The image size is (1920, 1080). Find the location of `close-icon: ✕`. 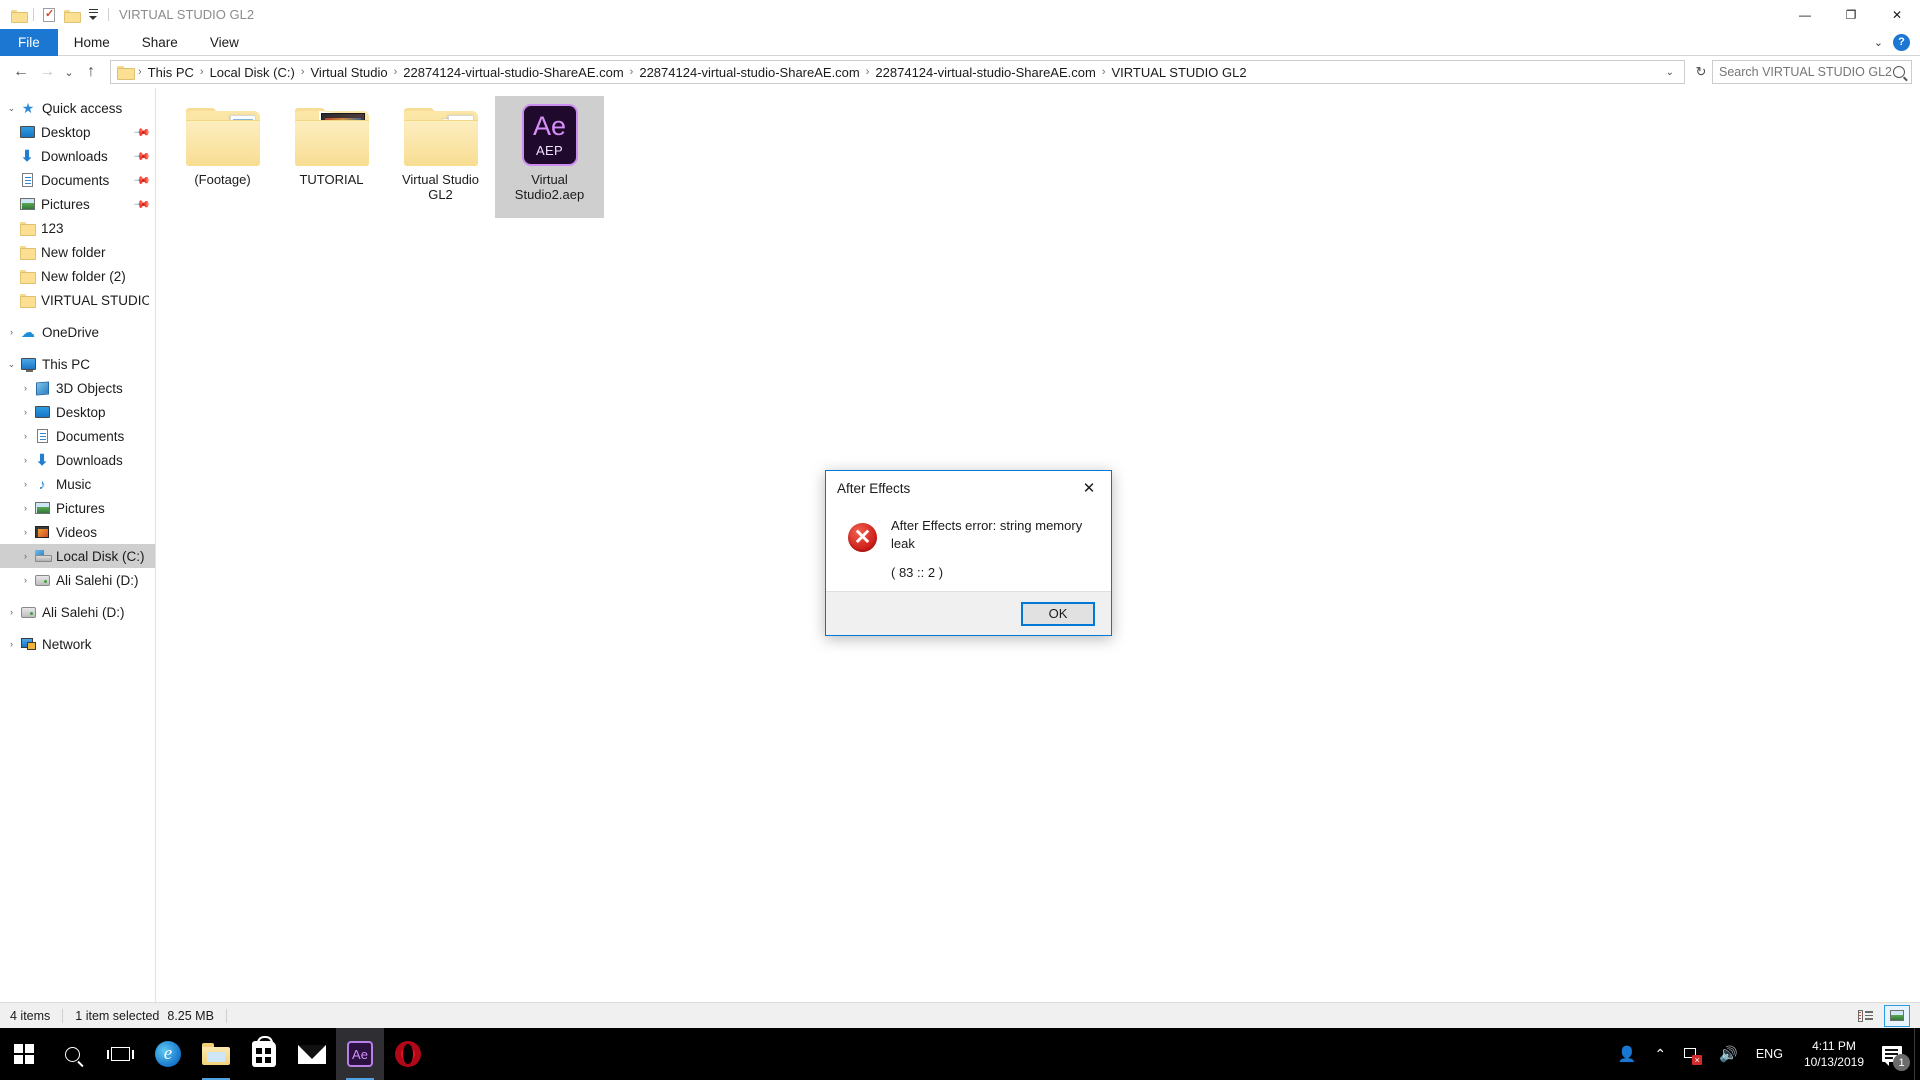

close-icon: ✕ is located at coordinates (1089, 488).